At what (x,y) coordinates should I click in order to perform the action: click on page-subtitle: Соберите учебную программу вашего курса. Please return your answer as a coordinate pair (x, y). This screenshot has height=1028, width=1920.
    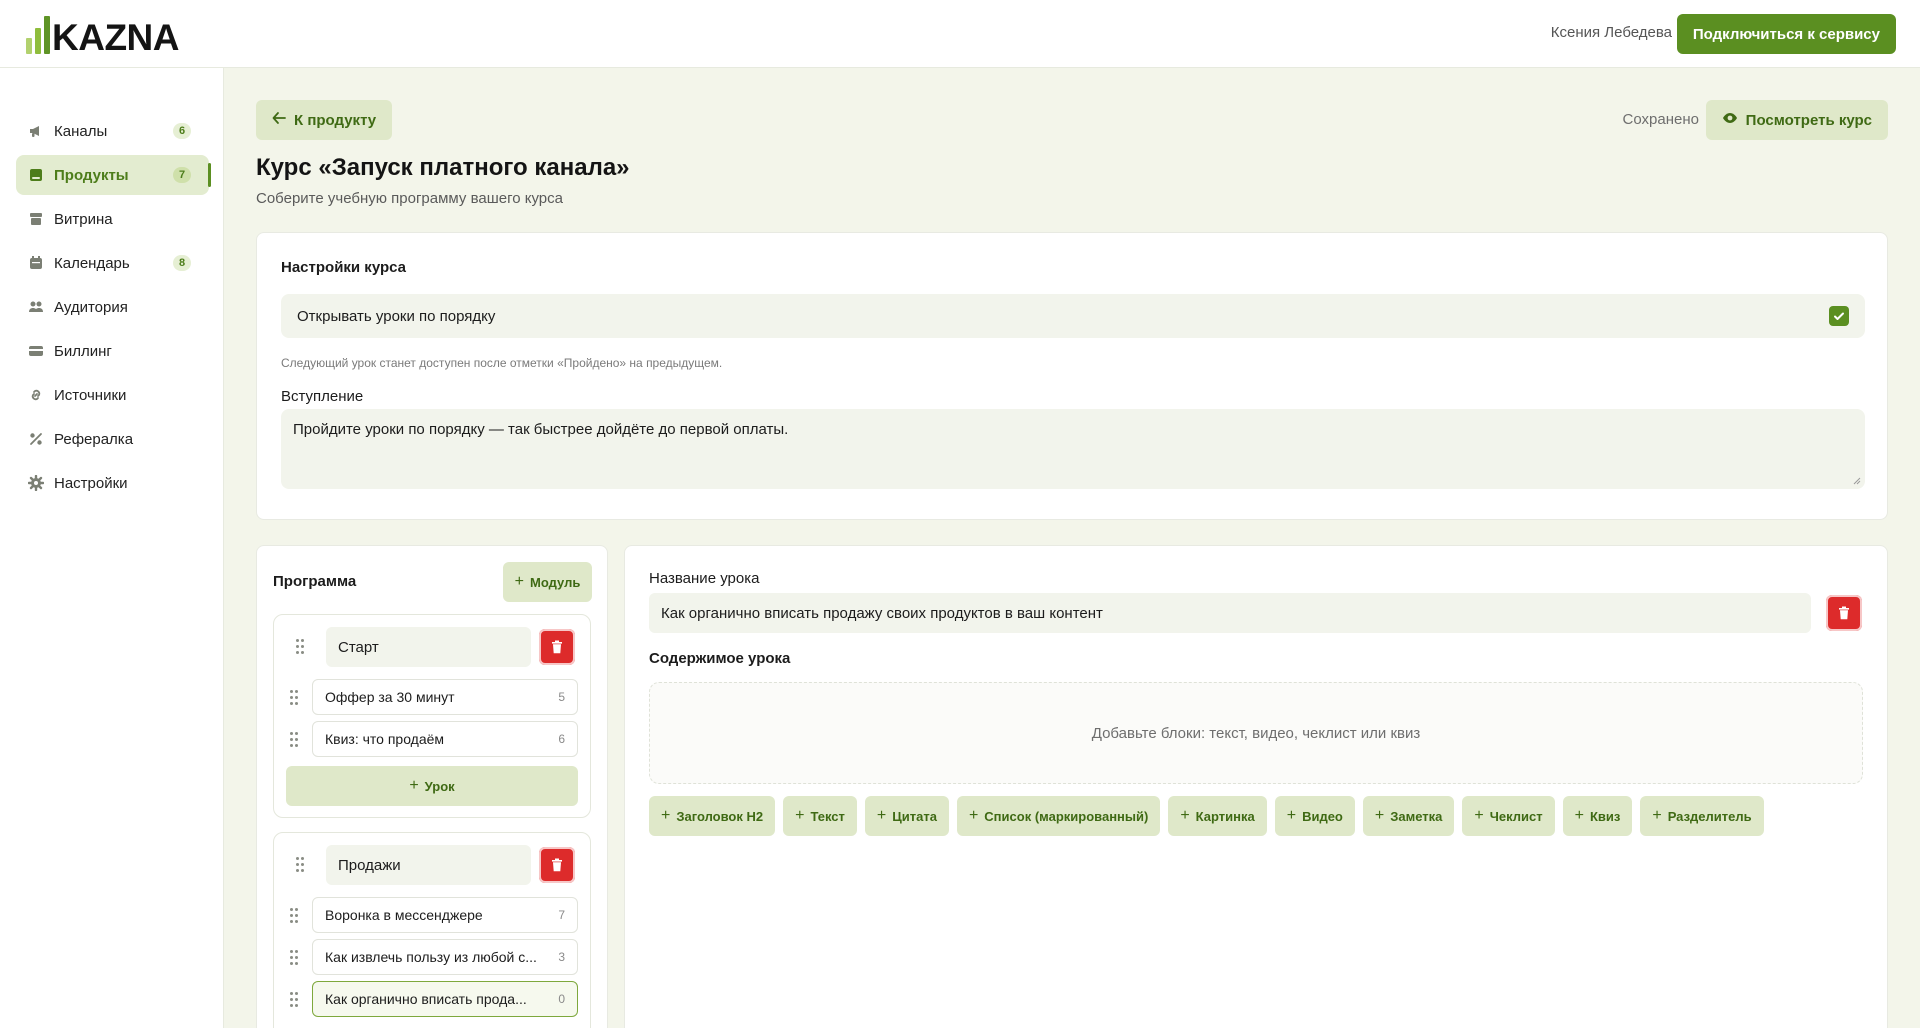
    Looking at the image, I should click on (409, 198).